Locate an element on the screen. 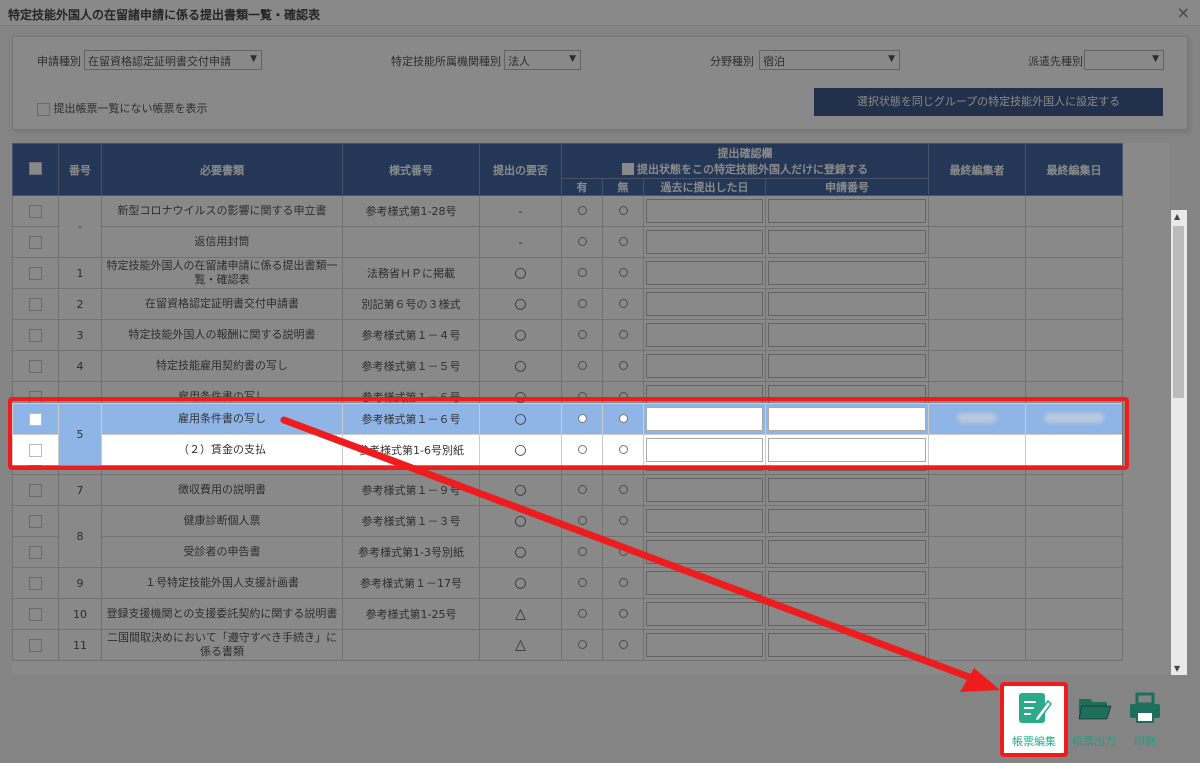  confirm-only-checkbox is located at coordinates (628, 169).